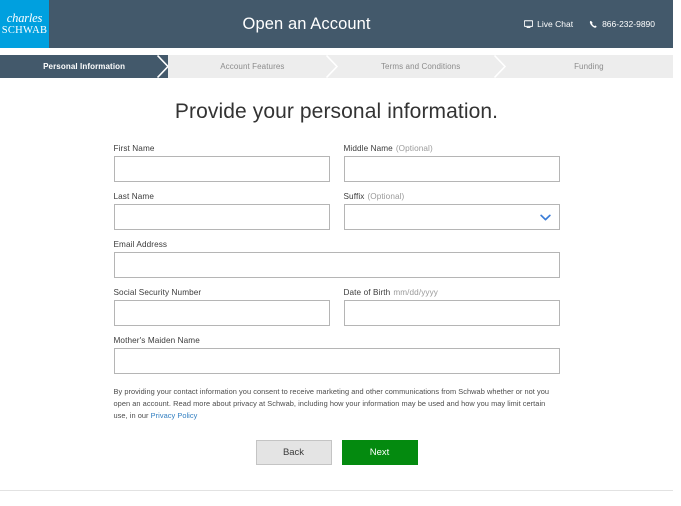 This screenshot has height=506, width=681. What do you see at coordinates (222, 292) in the screenshot?
I see `ssn-label: Social Security Number` at bounding box center [222, 292].